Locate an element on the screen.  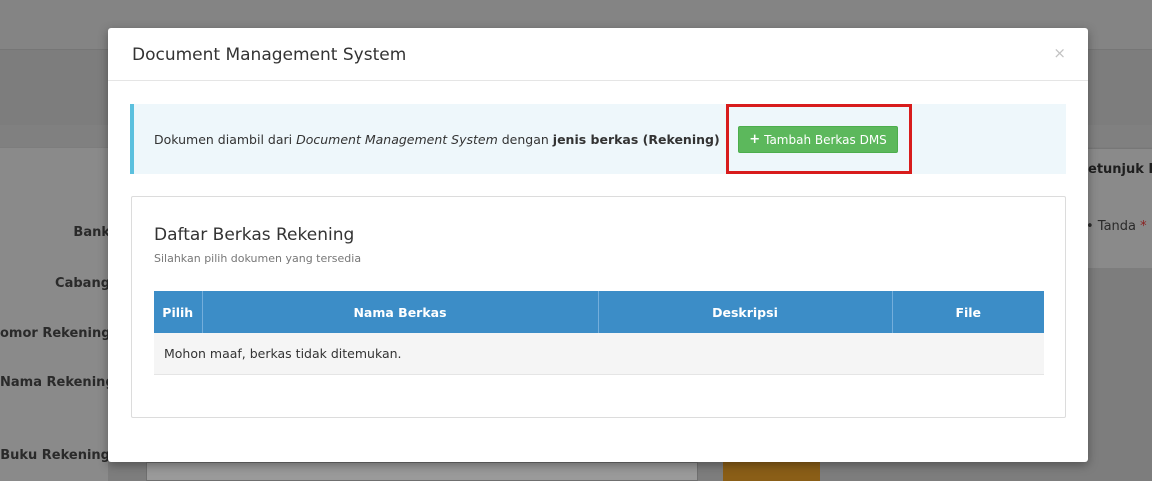
label-bank: Bank is located at coordinates (91, 232).